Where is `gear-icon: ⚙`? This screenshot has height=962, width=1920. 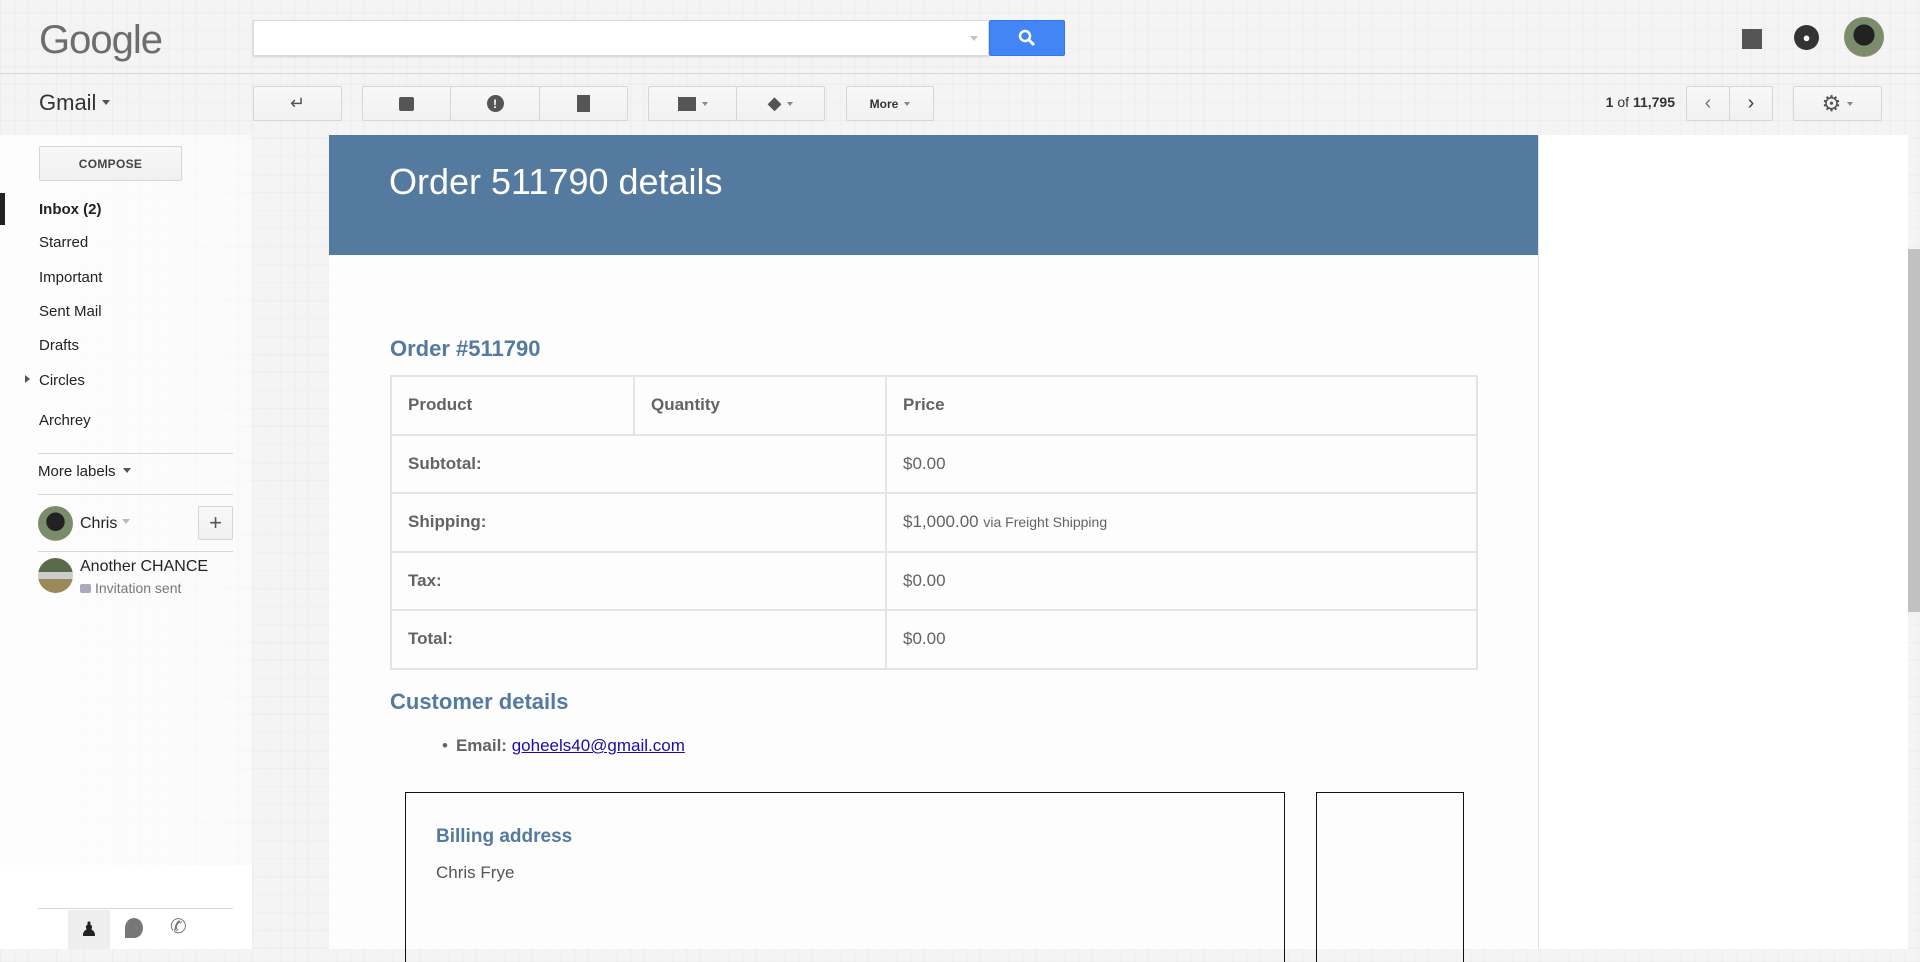 gear-icon: ⚙ is located at coordinates (1831, 103).